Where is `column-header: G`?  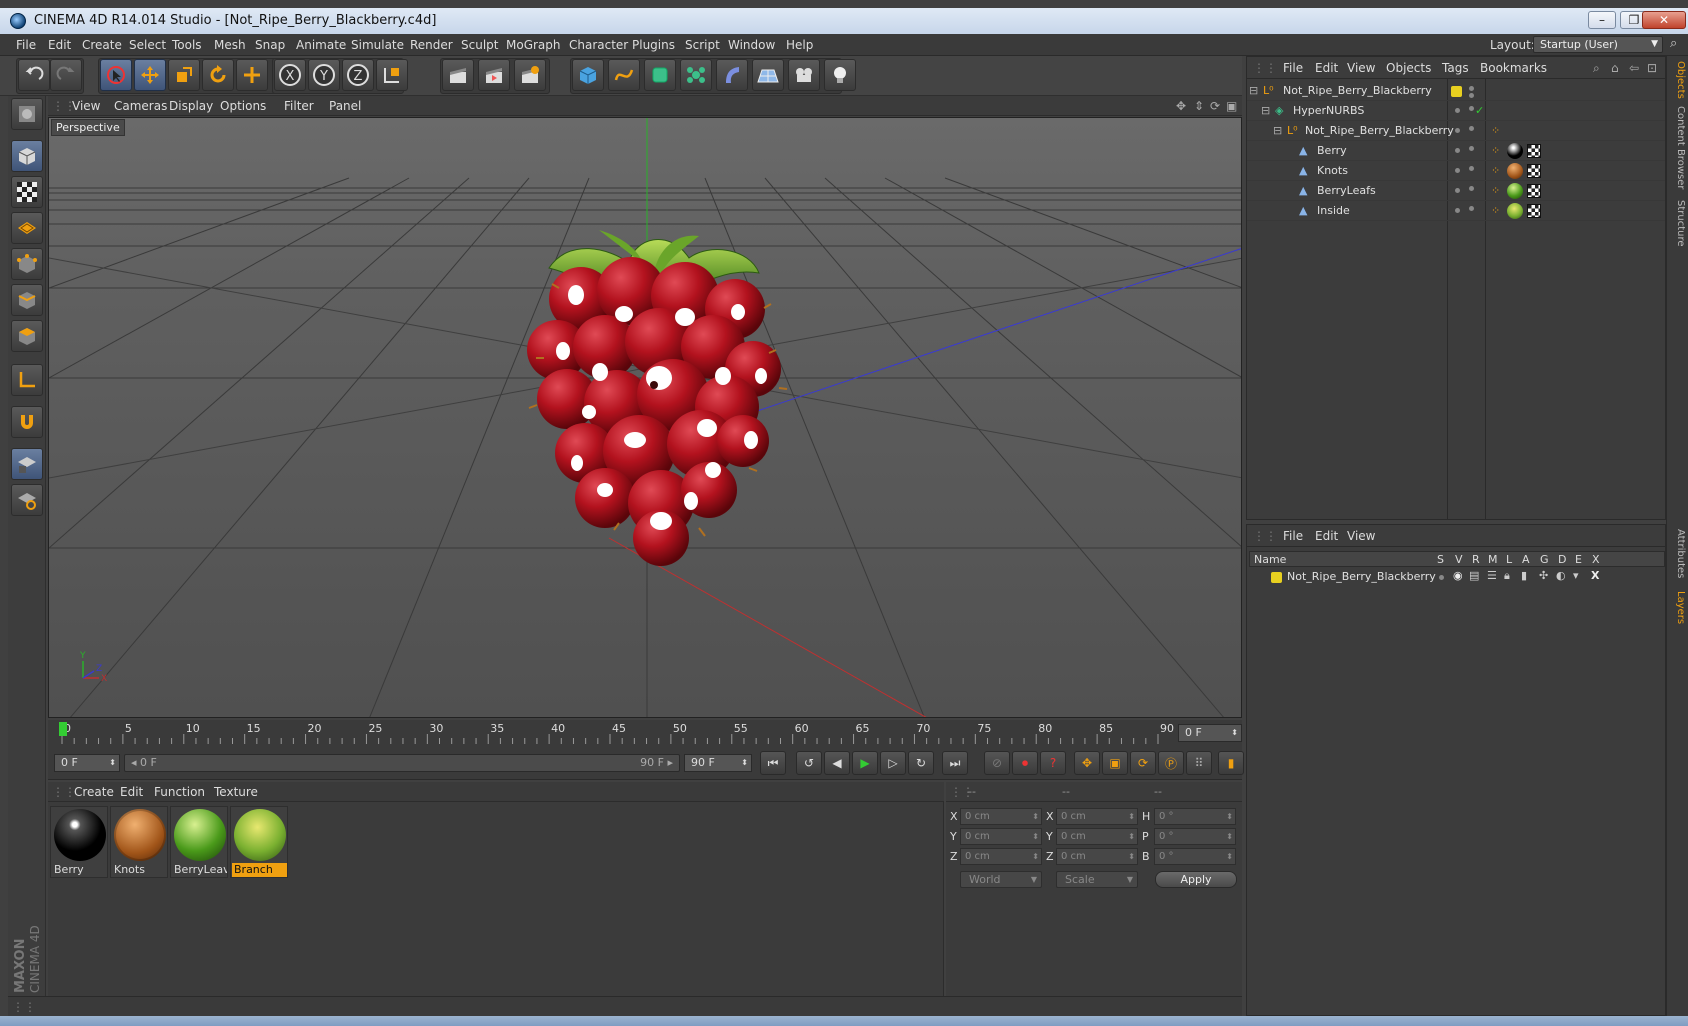
column-header: G is located at coordinates (1544, 559).